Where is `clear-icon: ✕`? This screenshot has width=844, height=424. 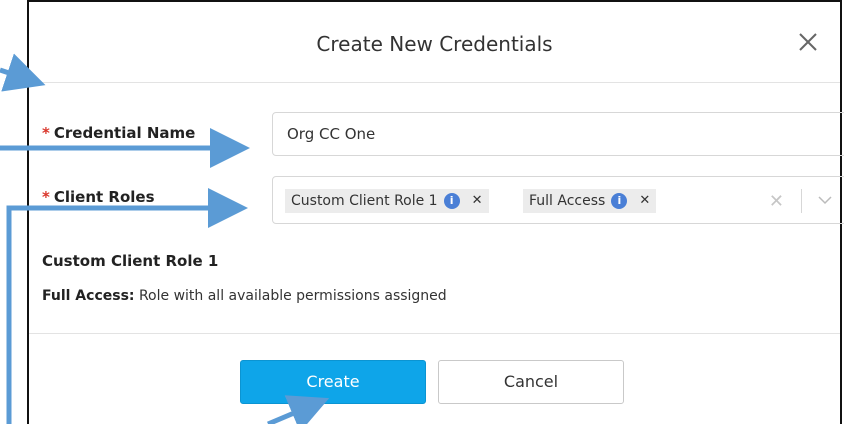
clear-icon: ✕ is located at coordinates (776, 201).